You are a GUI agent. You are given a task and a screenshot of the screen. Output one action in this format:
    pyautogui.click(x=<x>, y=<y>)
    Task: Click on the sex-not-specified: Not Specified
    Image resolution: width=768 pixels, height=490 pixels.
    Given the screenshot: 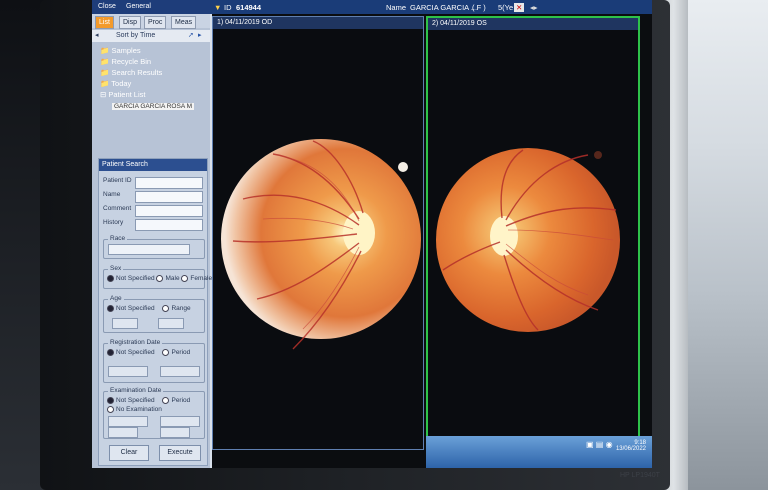 What is the action you would take?
    pyautogui.click(x=135, y=278)
    